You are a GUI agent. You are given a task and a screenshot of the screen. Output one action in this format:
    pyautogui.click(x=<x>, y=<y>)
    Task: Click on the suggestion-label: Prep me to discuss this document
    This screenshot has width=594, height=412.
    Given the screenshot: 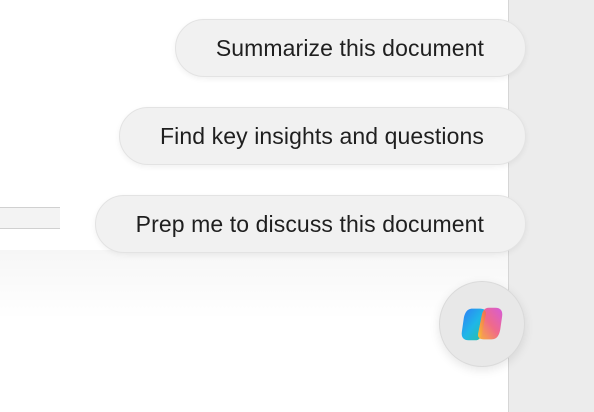 What is the action you would take?
    pyautogui.click(x=309, y=223)
    